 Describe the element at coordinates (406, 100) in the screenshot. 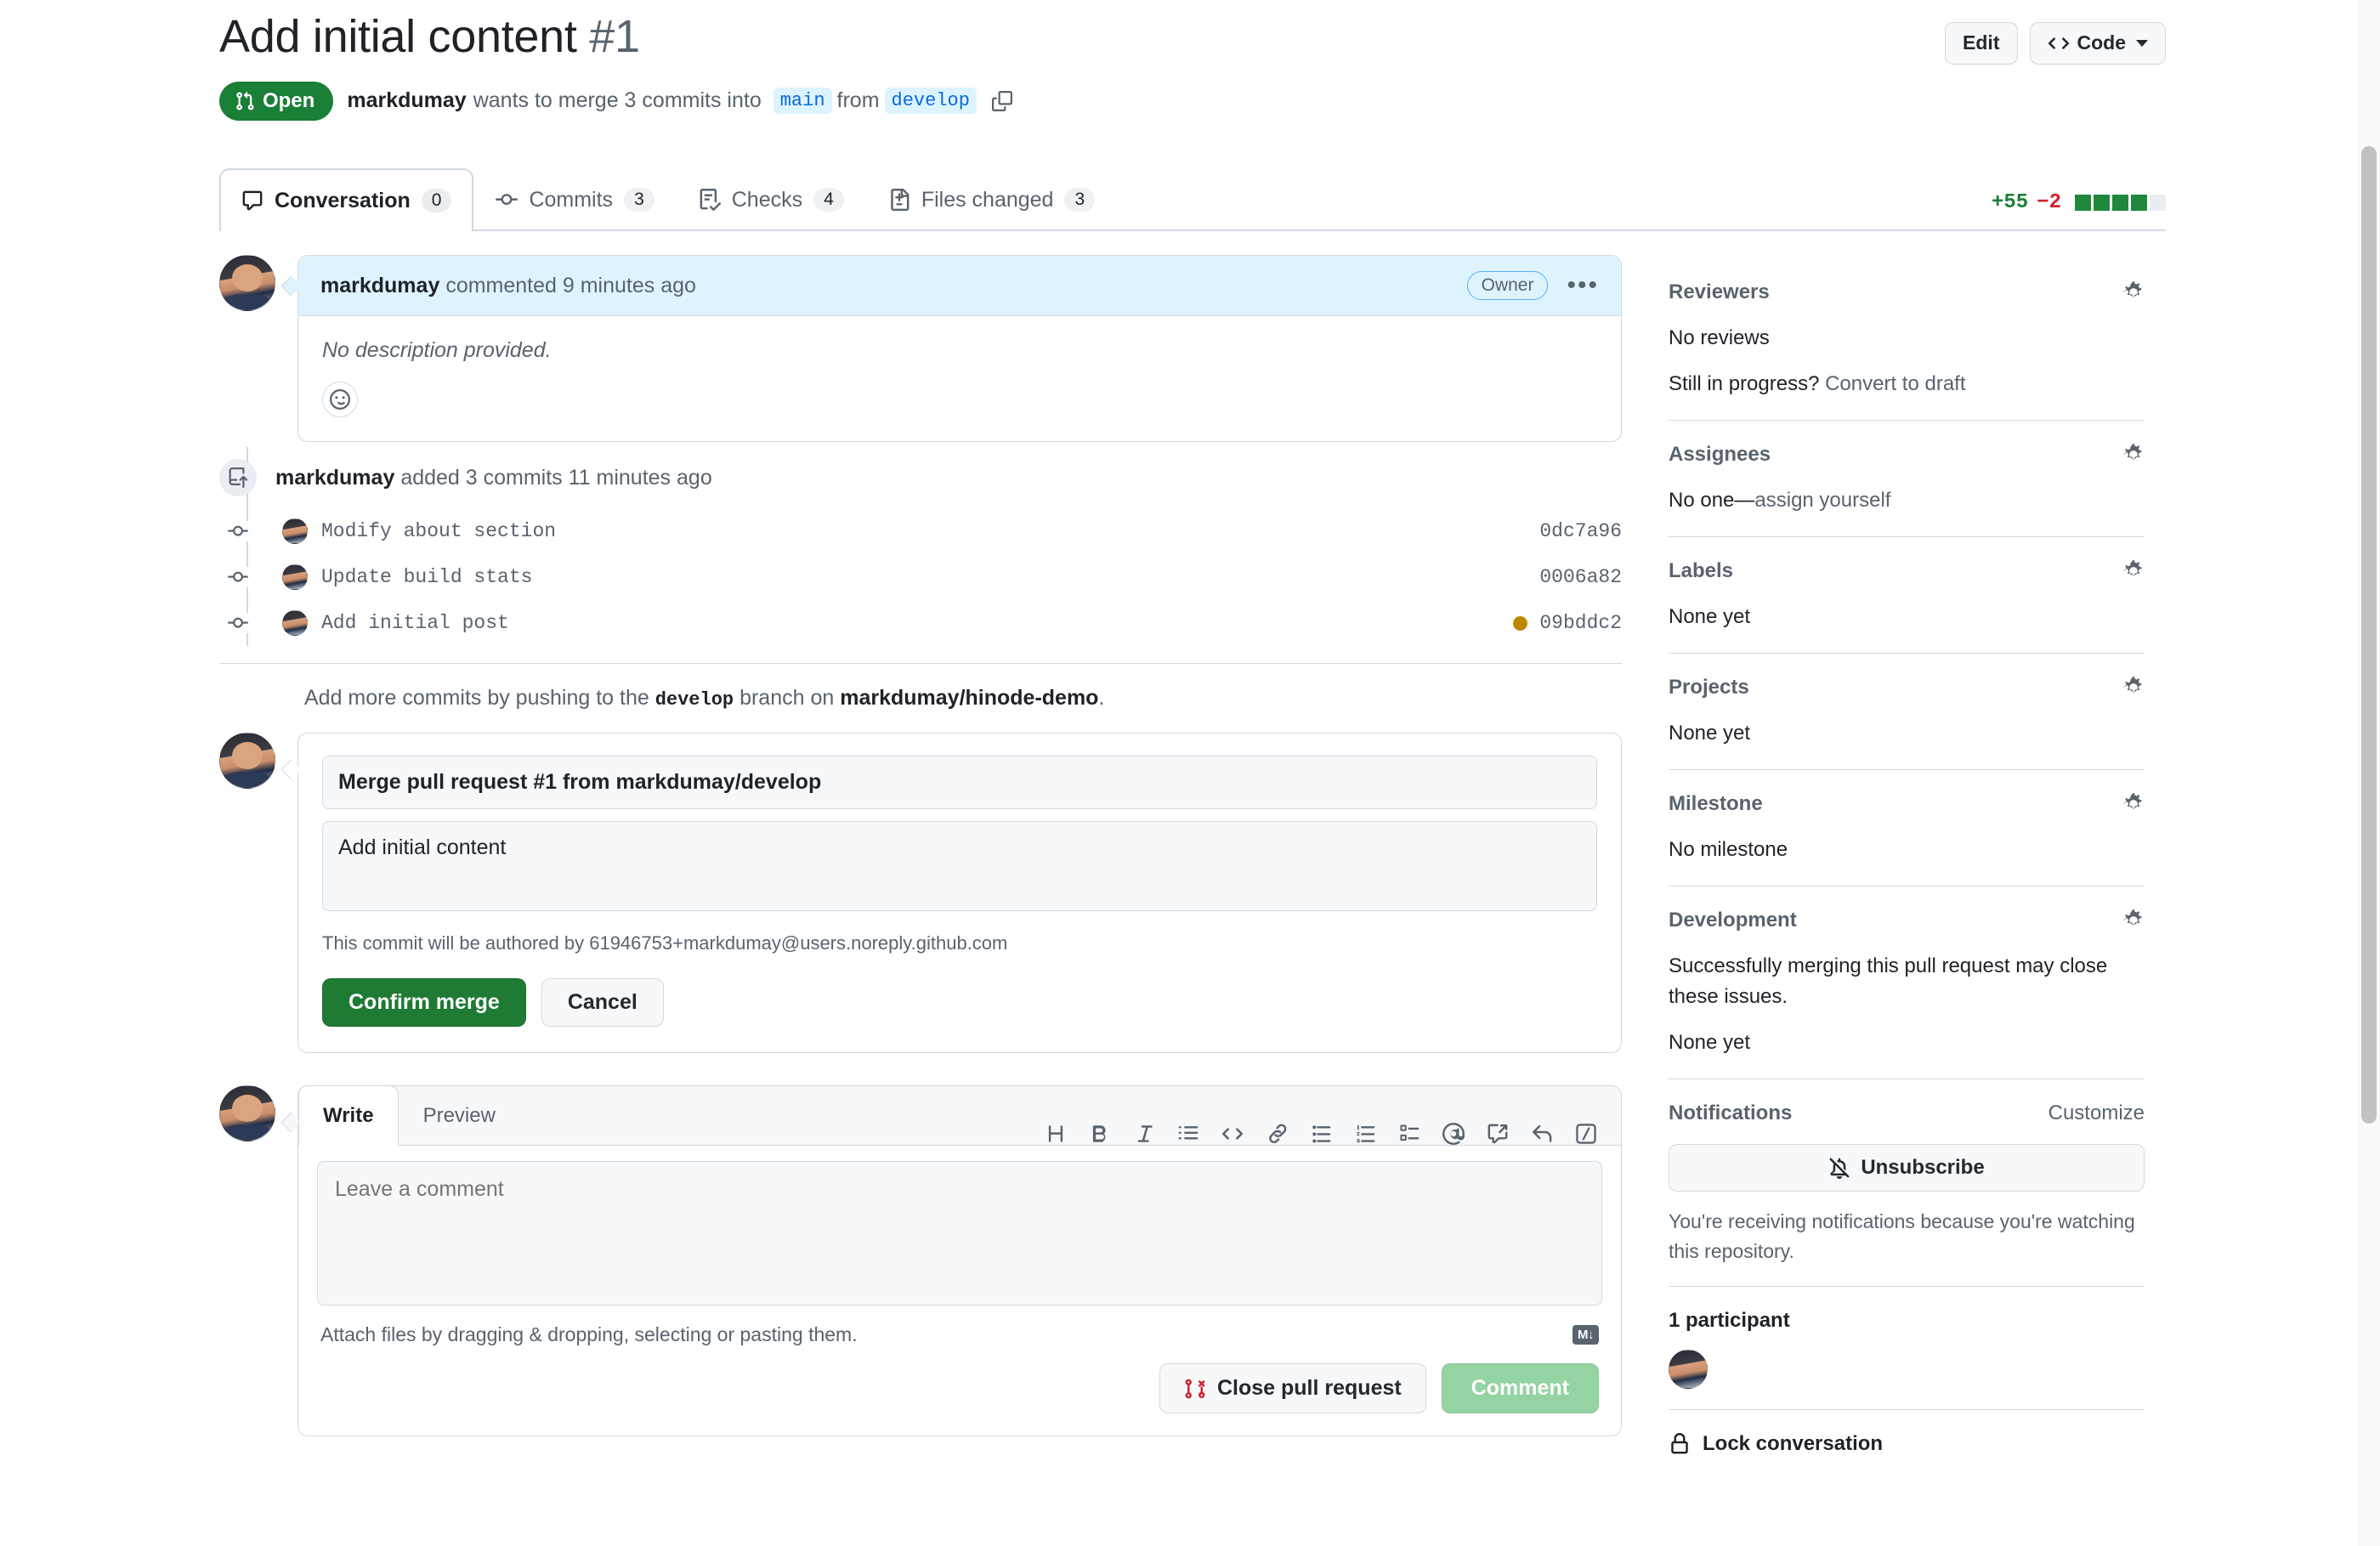

I see `pr-author: markdumay` at that location.